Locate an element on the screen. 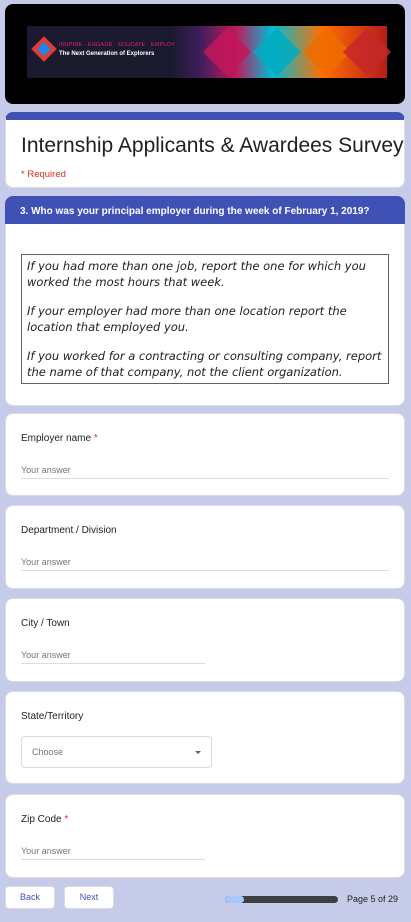 The width and height of the screenshot is (411, 922). question-card-city: City / Town is located at coordinates (205, 640).